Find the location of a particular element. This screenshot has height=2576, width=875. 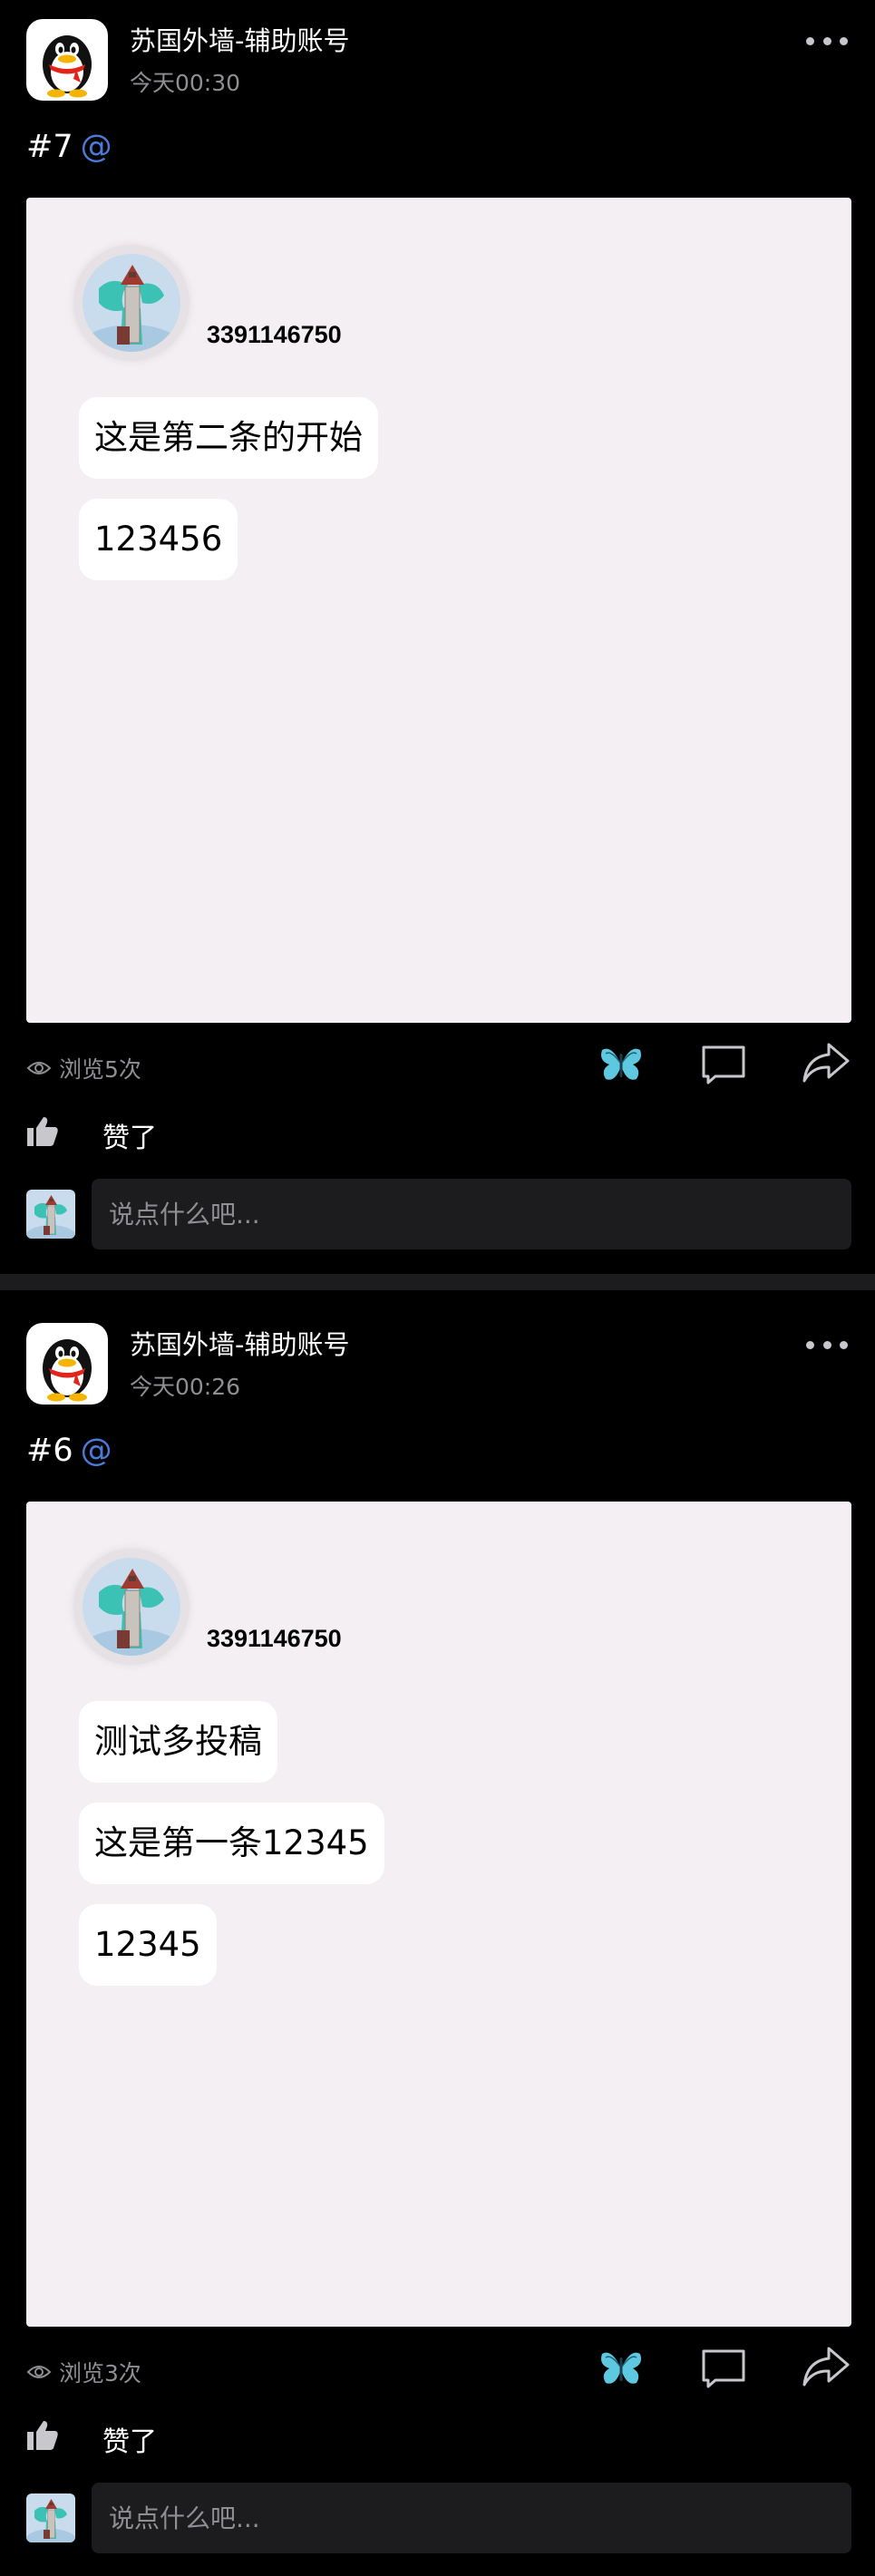

message-bubble: 测试多投稿 is located at coordinates (178, 1742).